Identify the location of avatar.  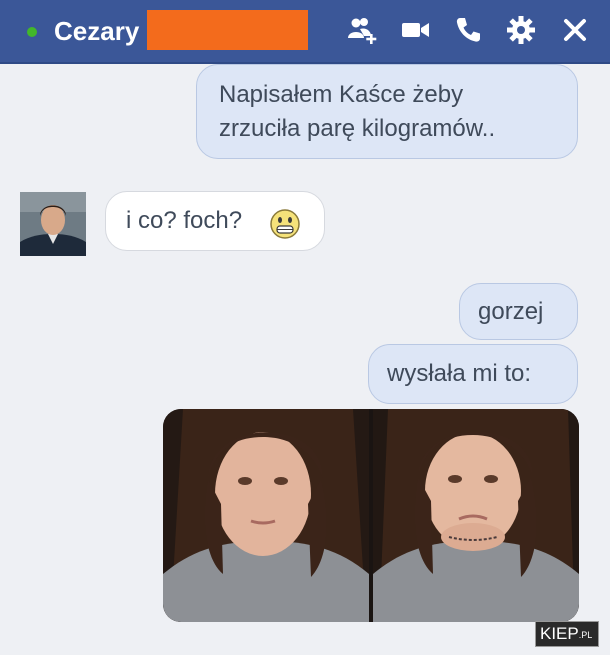
(53, 224).